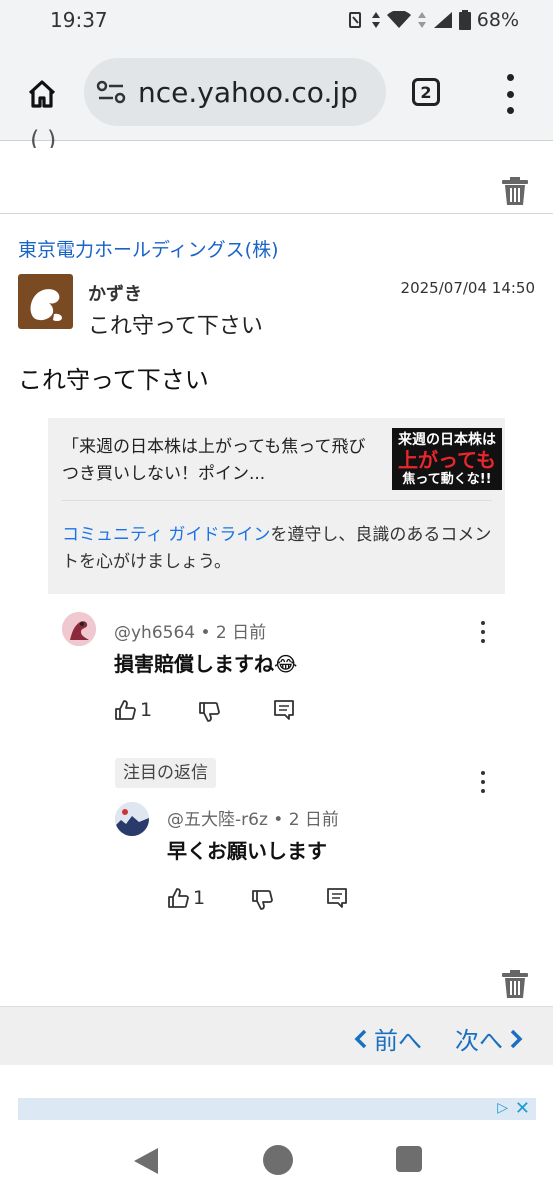 The width and height of the screenshot is (553, 1200). What do you see at coordinates (447, 479) in the screenshot?
I see `thumbnail-line3: 焦って動くな!!` at bounding box center [447, 479].